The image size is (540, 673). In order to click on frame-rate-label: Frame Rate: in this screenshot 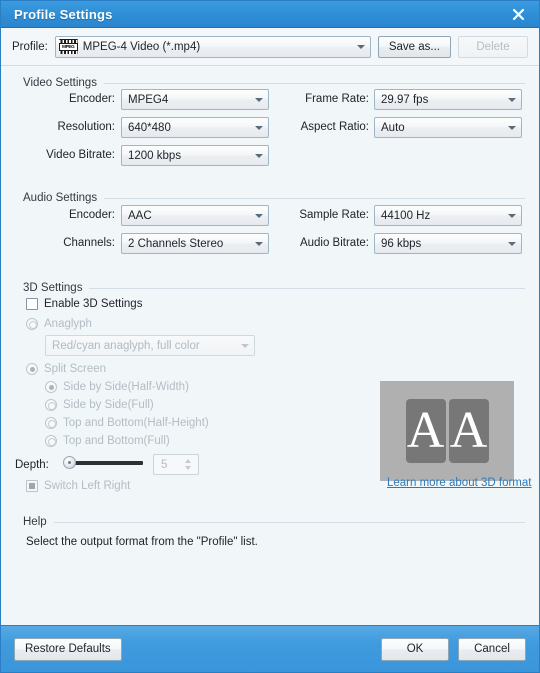, I will do `click(337, 99)`.